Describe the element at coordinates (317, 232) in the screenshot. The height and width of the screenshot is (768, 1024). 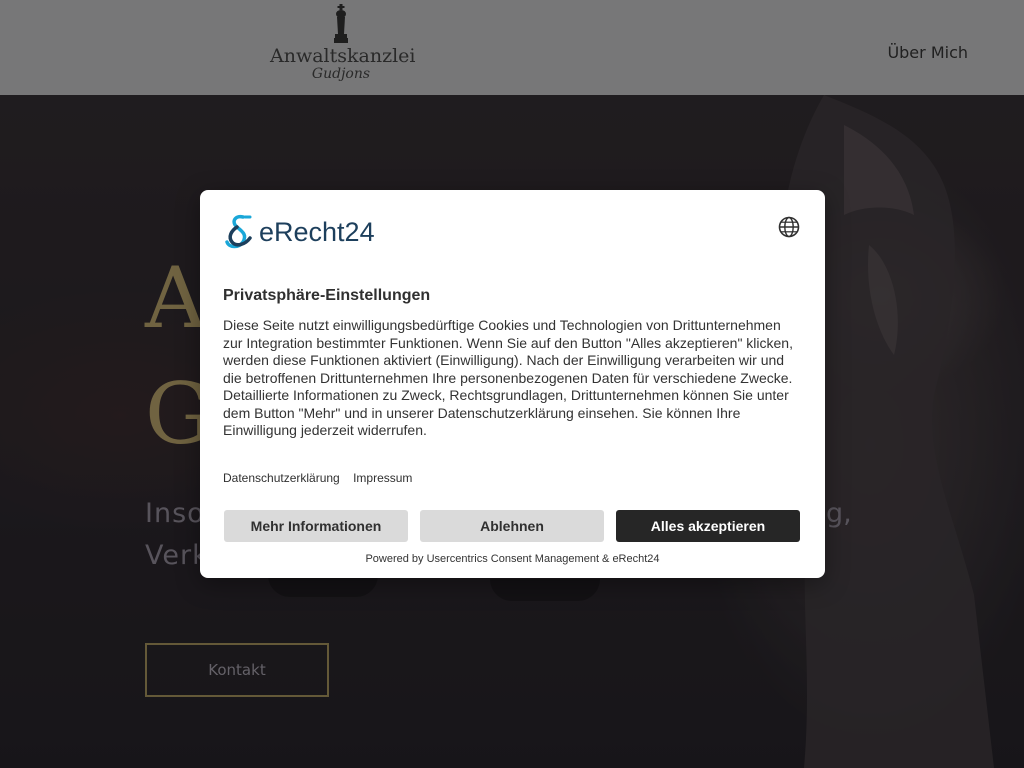
I see `brand-name: eRecht24` at that location.